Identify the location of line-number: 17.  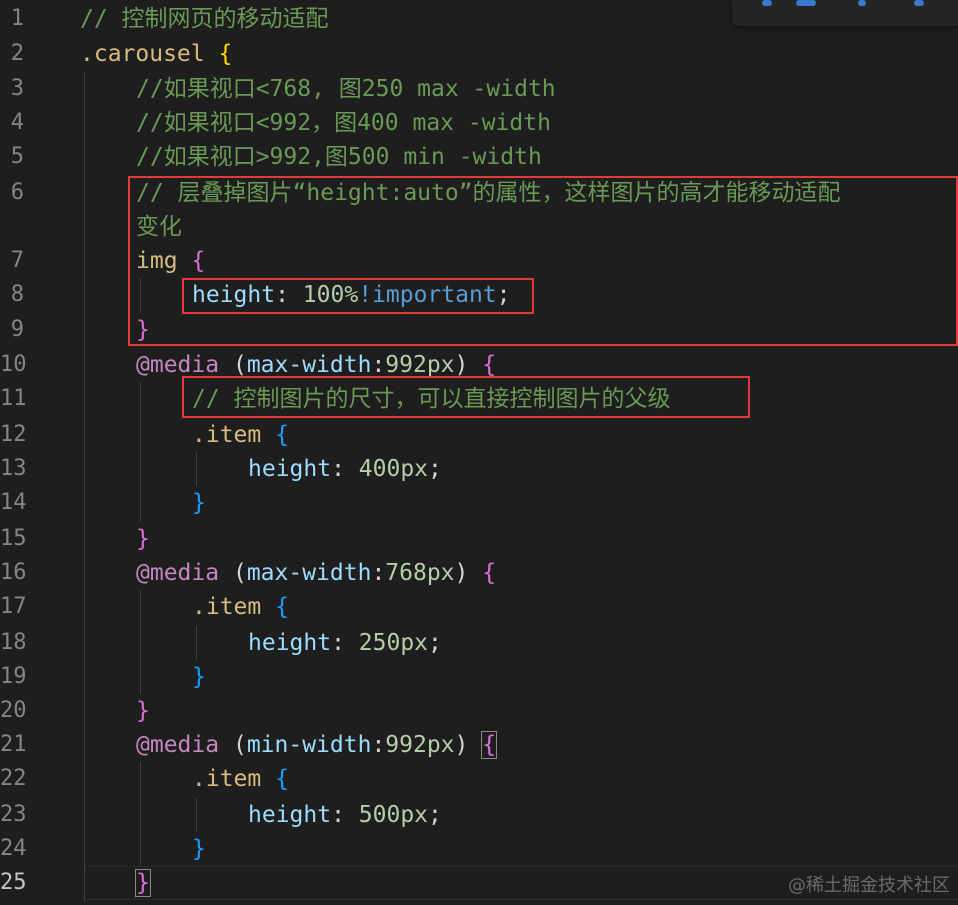
(13, 606).